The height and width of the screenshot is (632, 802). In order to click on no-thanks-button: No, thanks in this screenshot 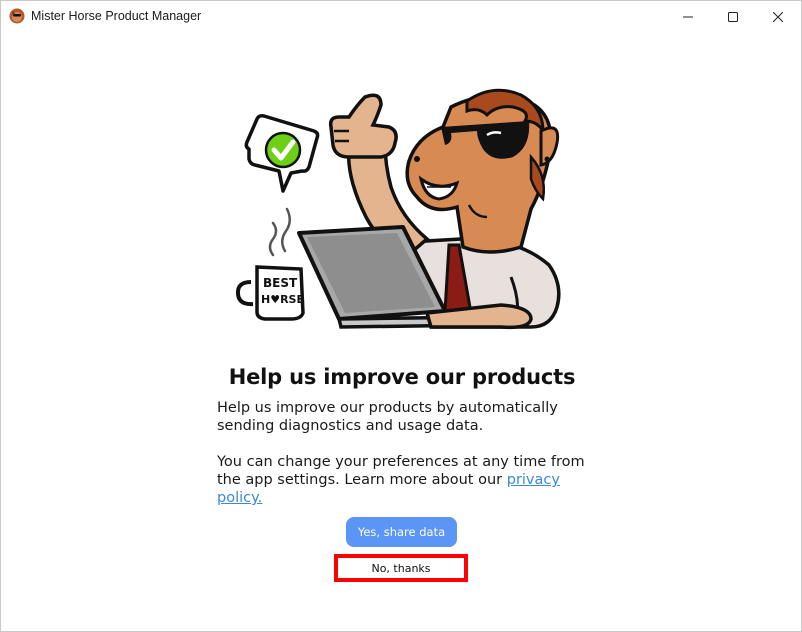, I will do `click(401, 568)`.